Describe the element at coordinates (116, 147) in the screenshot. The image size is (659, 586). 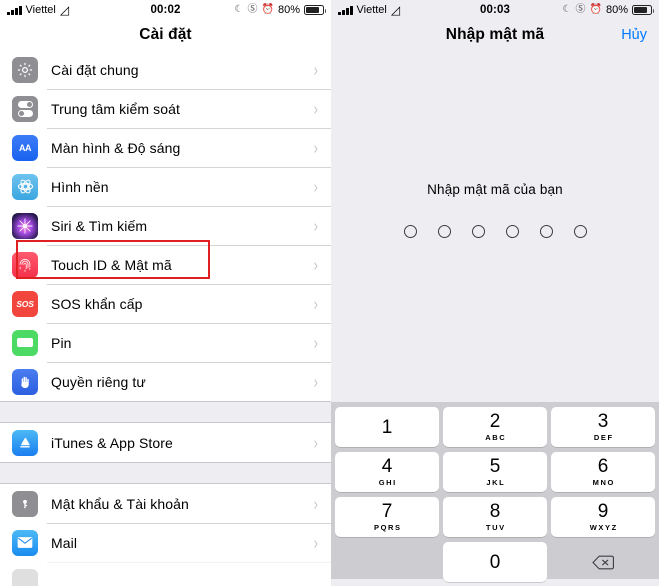
I see `settings-row-label: Màn hình & Độ sáng` at that location.